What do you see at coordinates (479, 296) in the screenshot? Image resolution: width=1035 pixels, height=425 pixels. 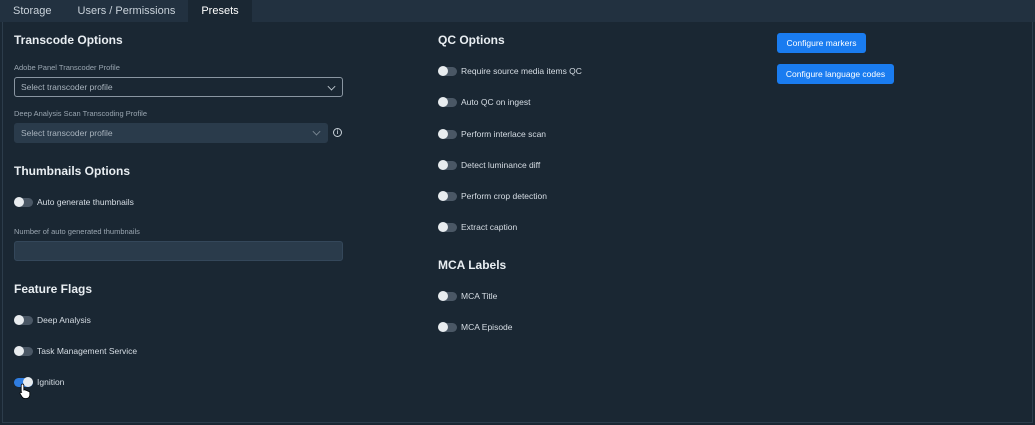 I see `toggle-label: MCA Title` at bounding box center [479, 296].